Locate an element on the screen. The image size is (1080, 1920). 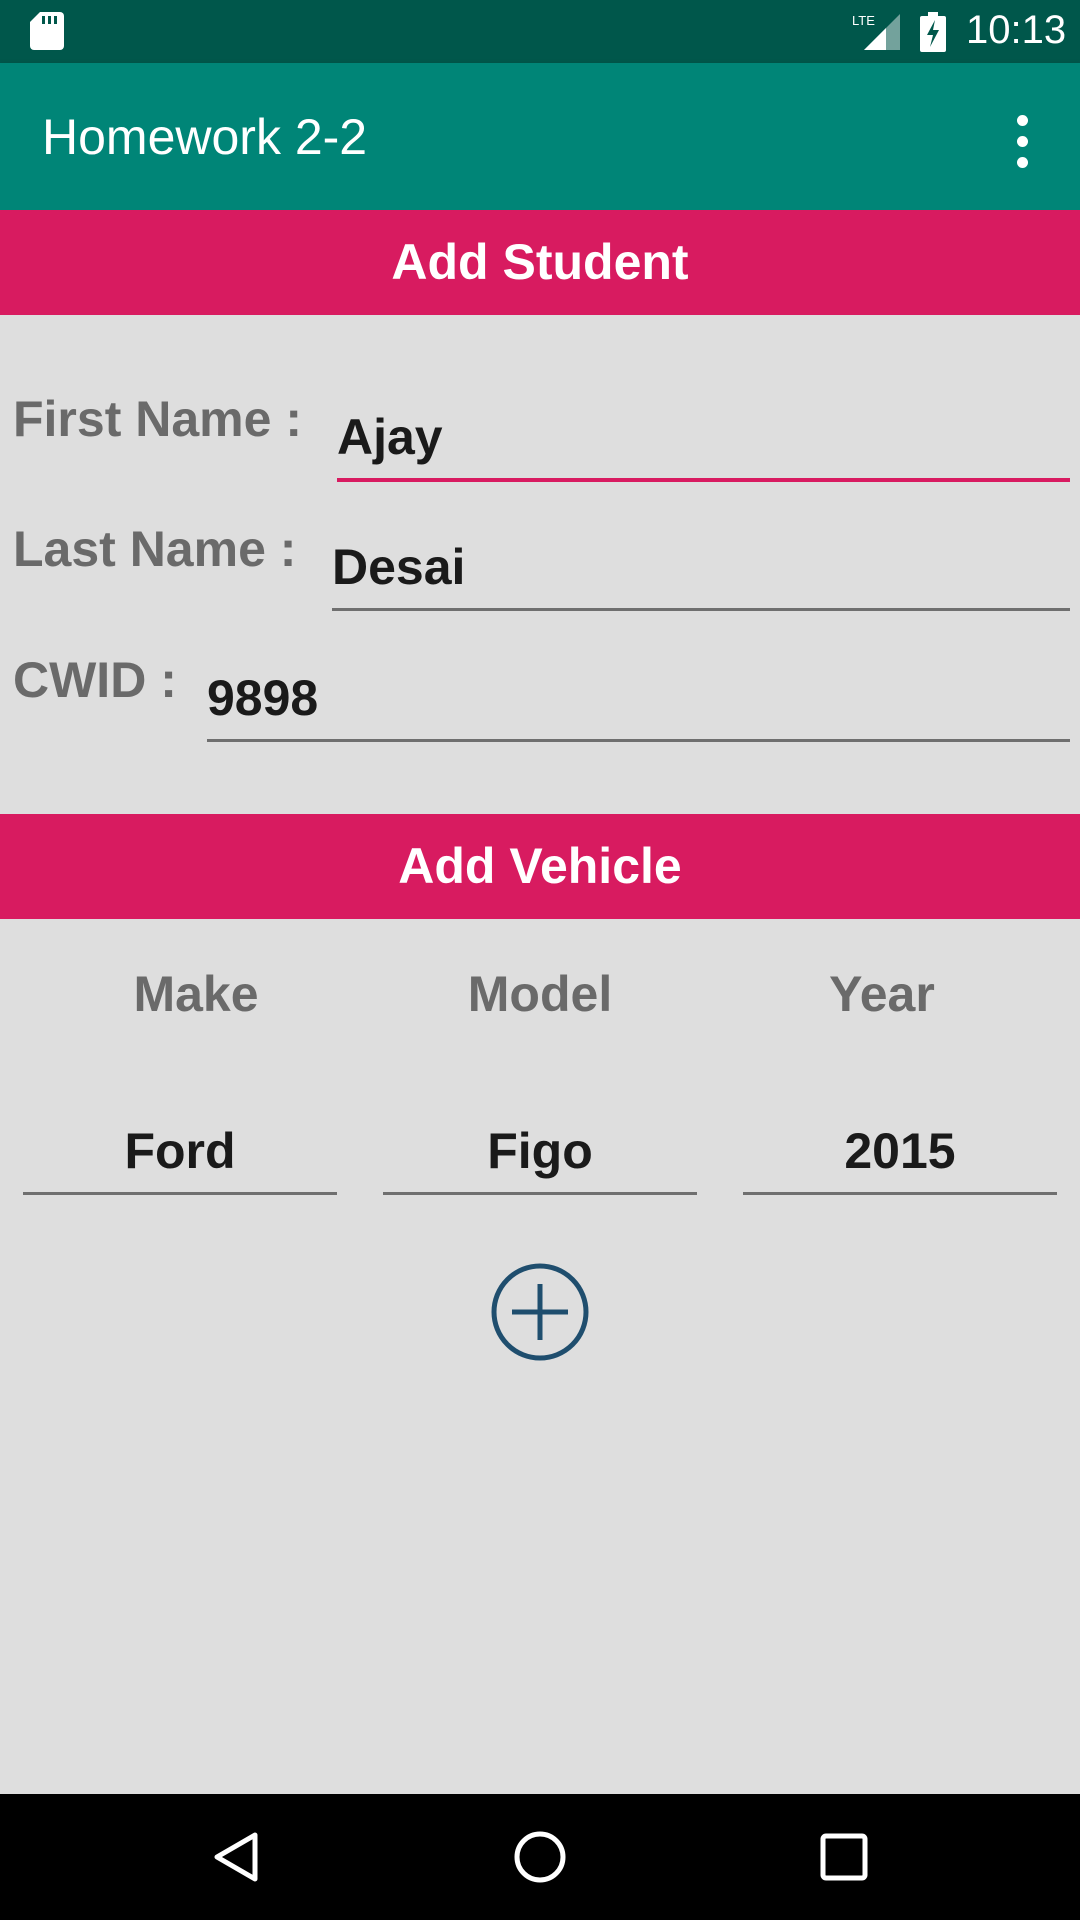
svg-text: LTE is located at coordinates (863, 20).